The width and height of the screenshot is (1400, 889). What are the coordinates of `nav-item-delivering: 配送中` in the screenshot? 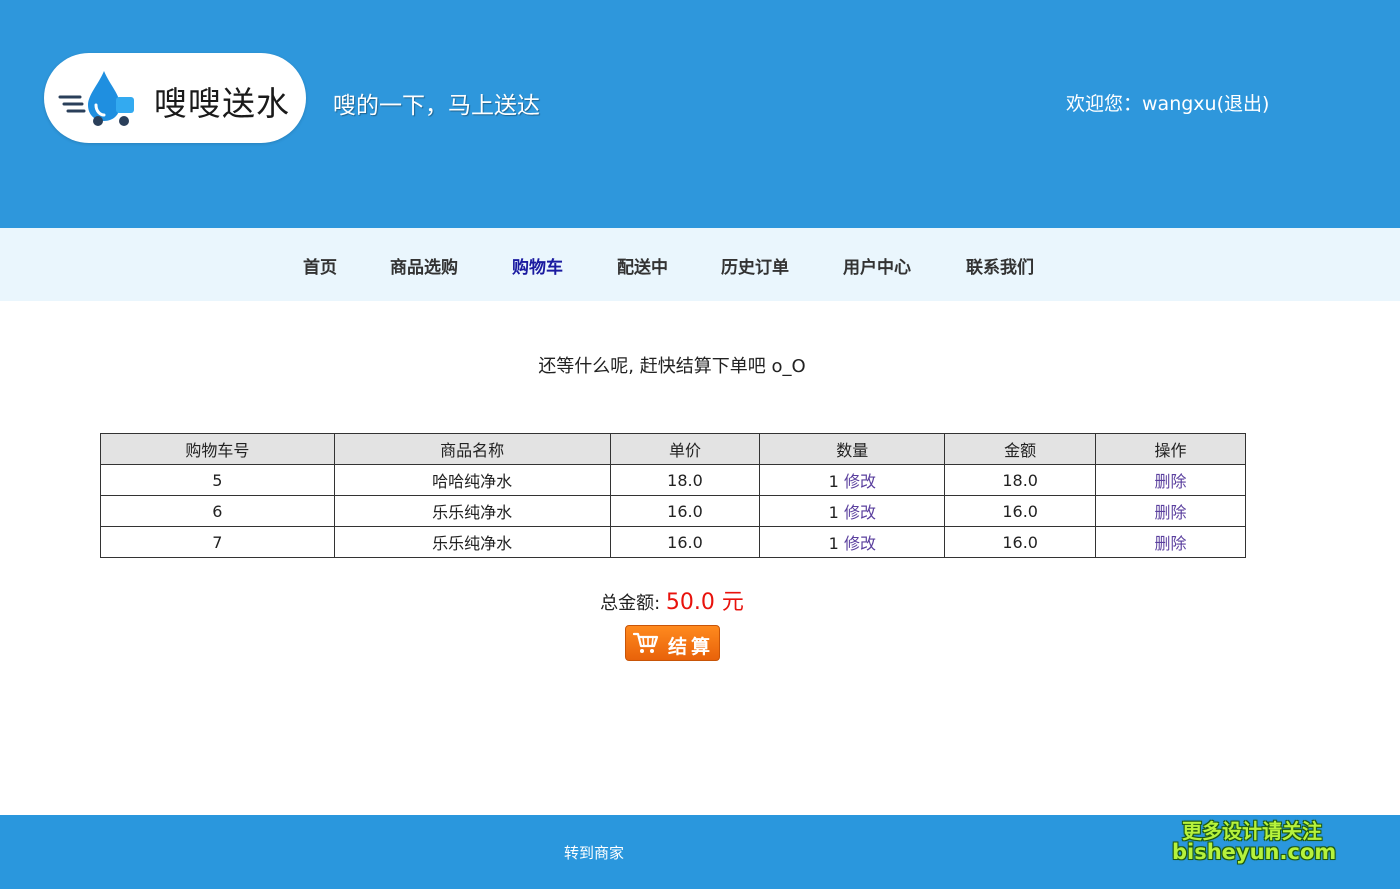 It's located at (642, 265).